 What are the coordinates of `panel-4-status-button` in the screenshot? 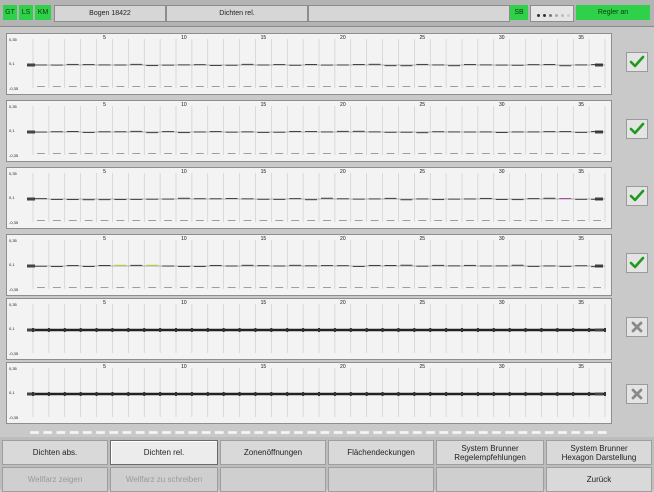 It's located at (637, 263).